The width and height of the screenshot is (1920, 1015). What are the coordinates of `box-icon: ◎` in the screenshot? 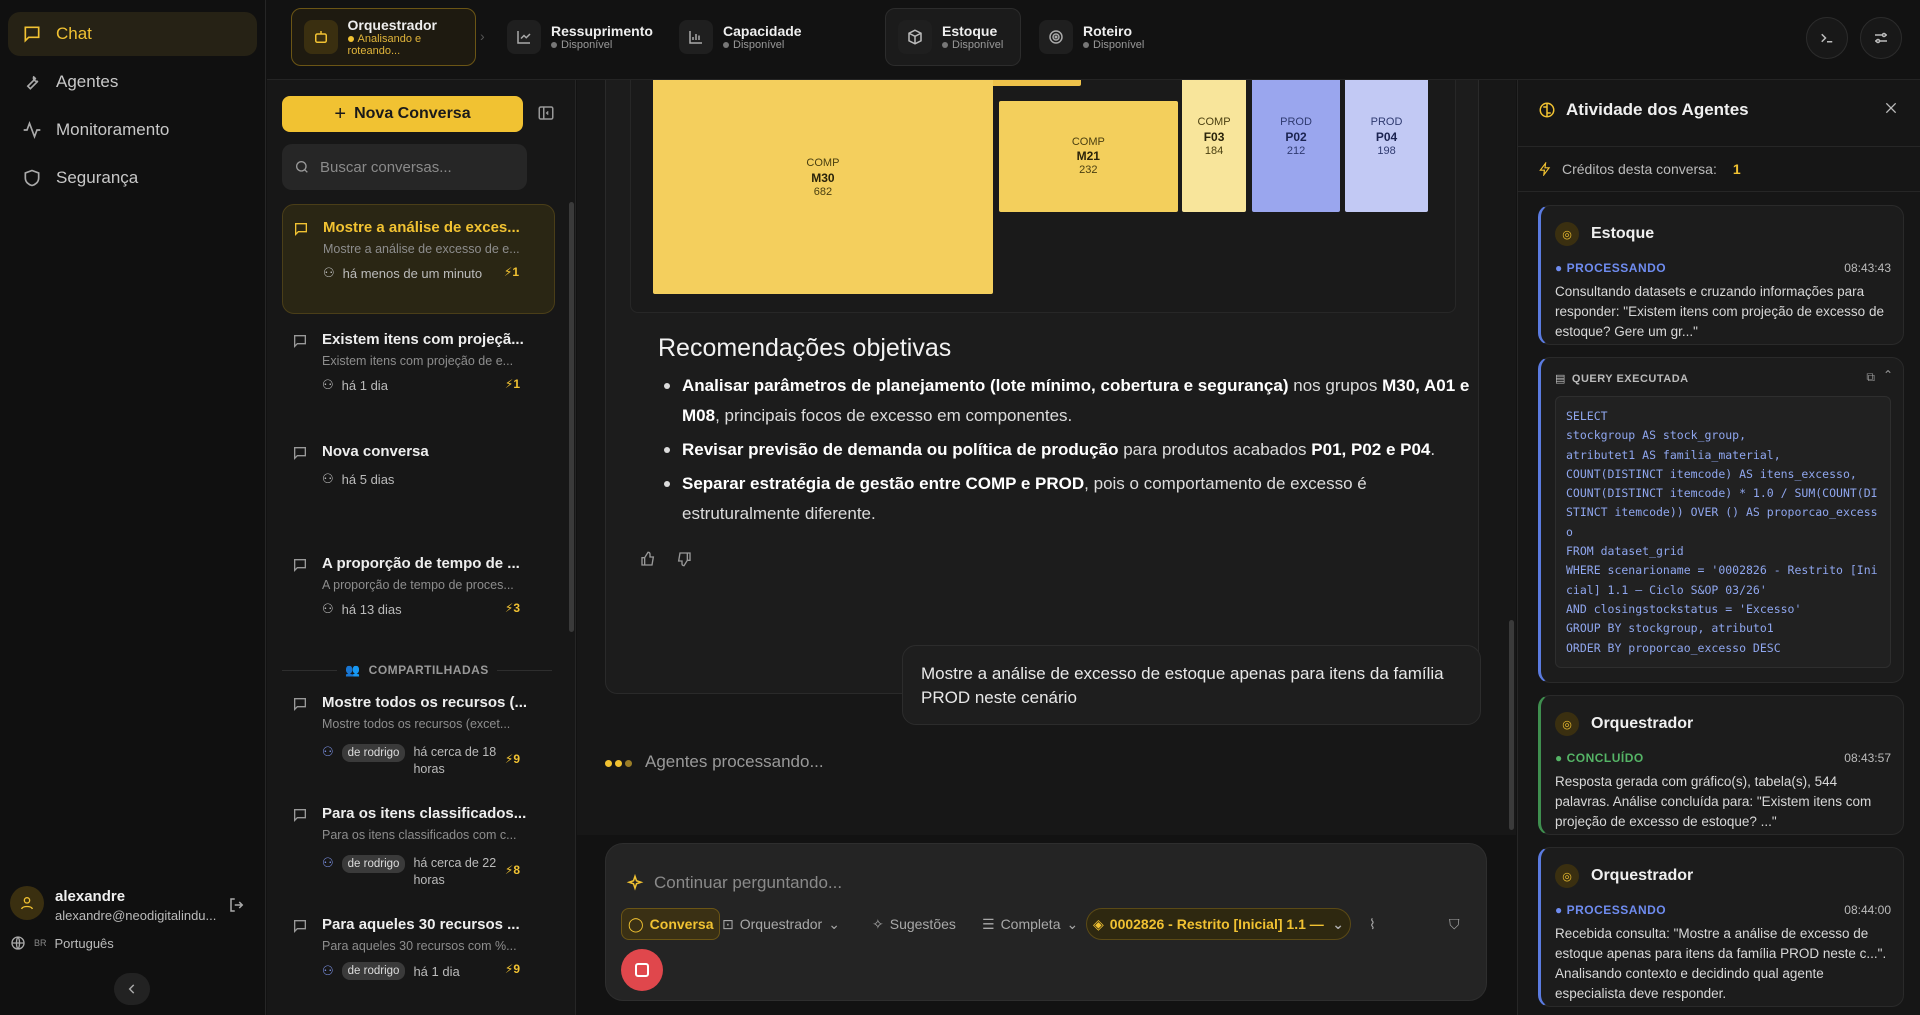 It's located at (1567, 234).